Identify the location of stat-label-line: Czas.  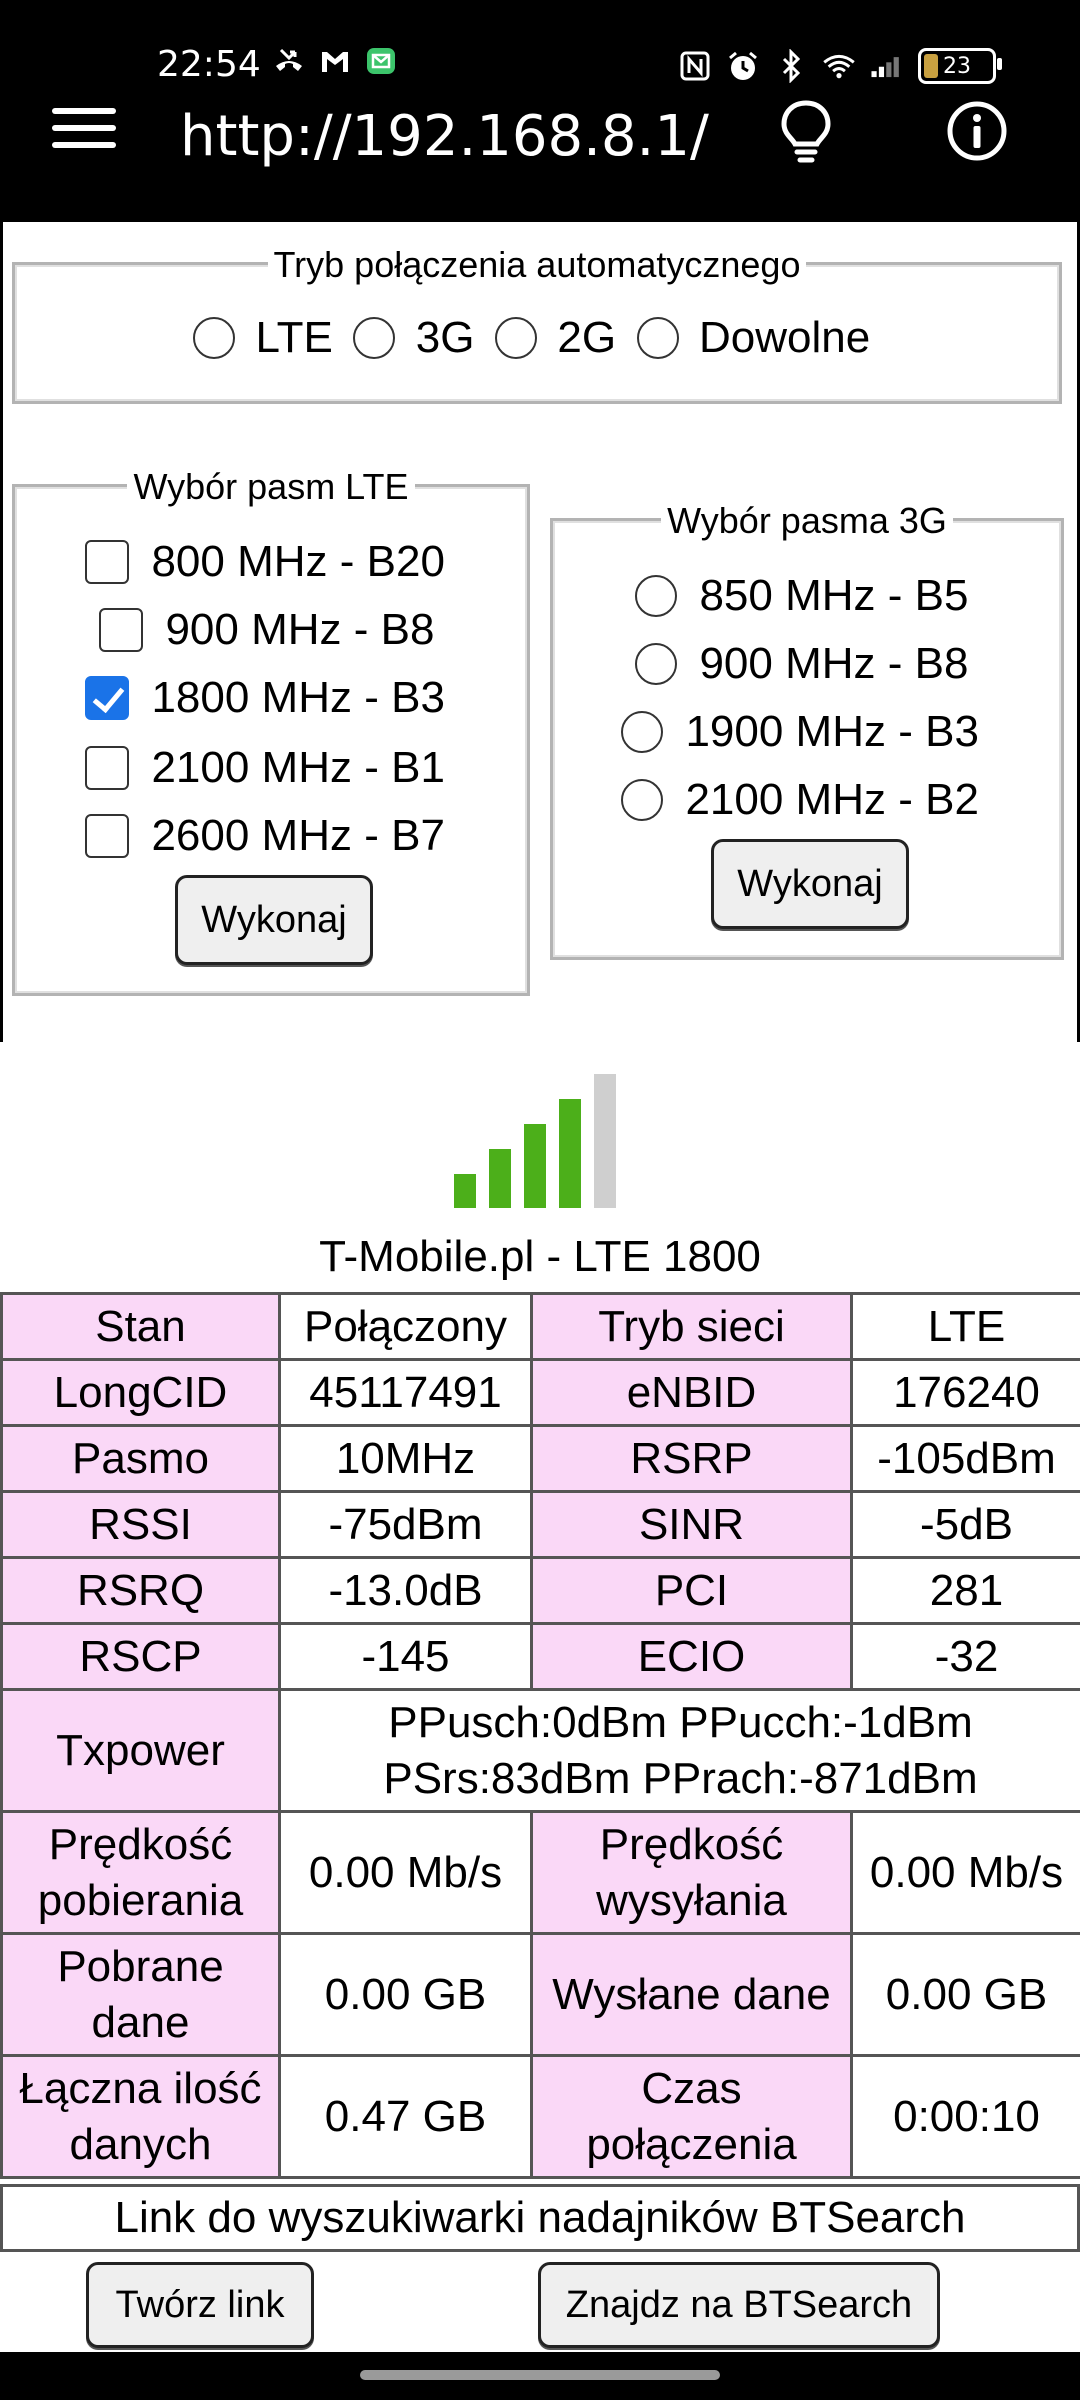
(691, 2088).